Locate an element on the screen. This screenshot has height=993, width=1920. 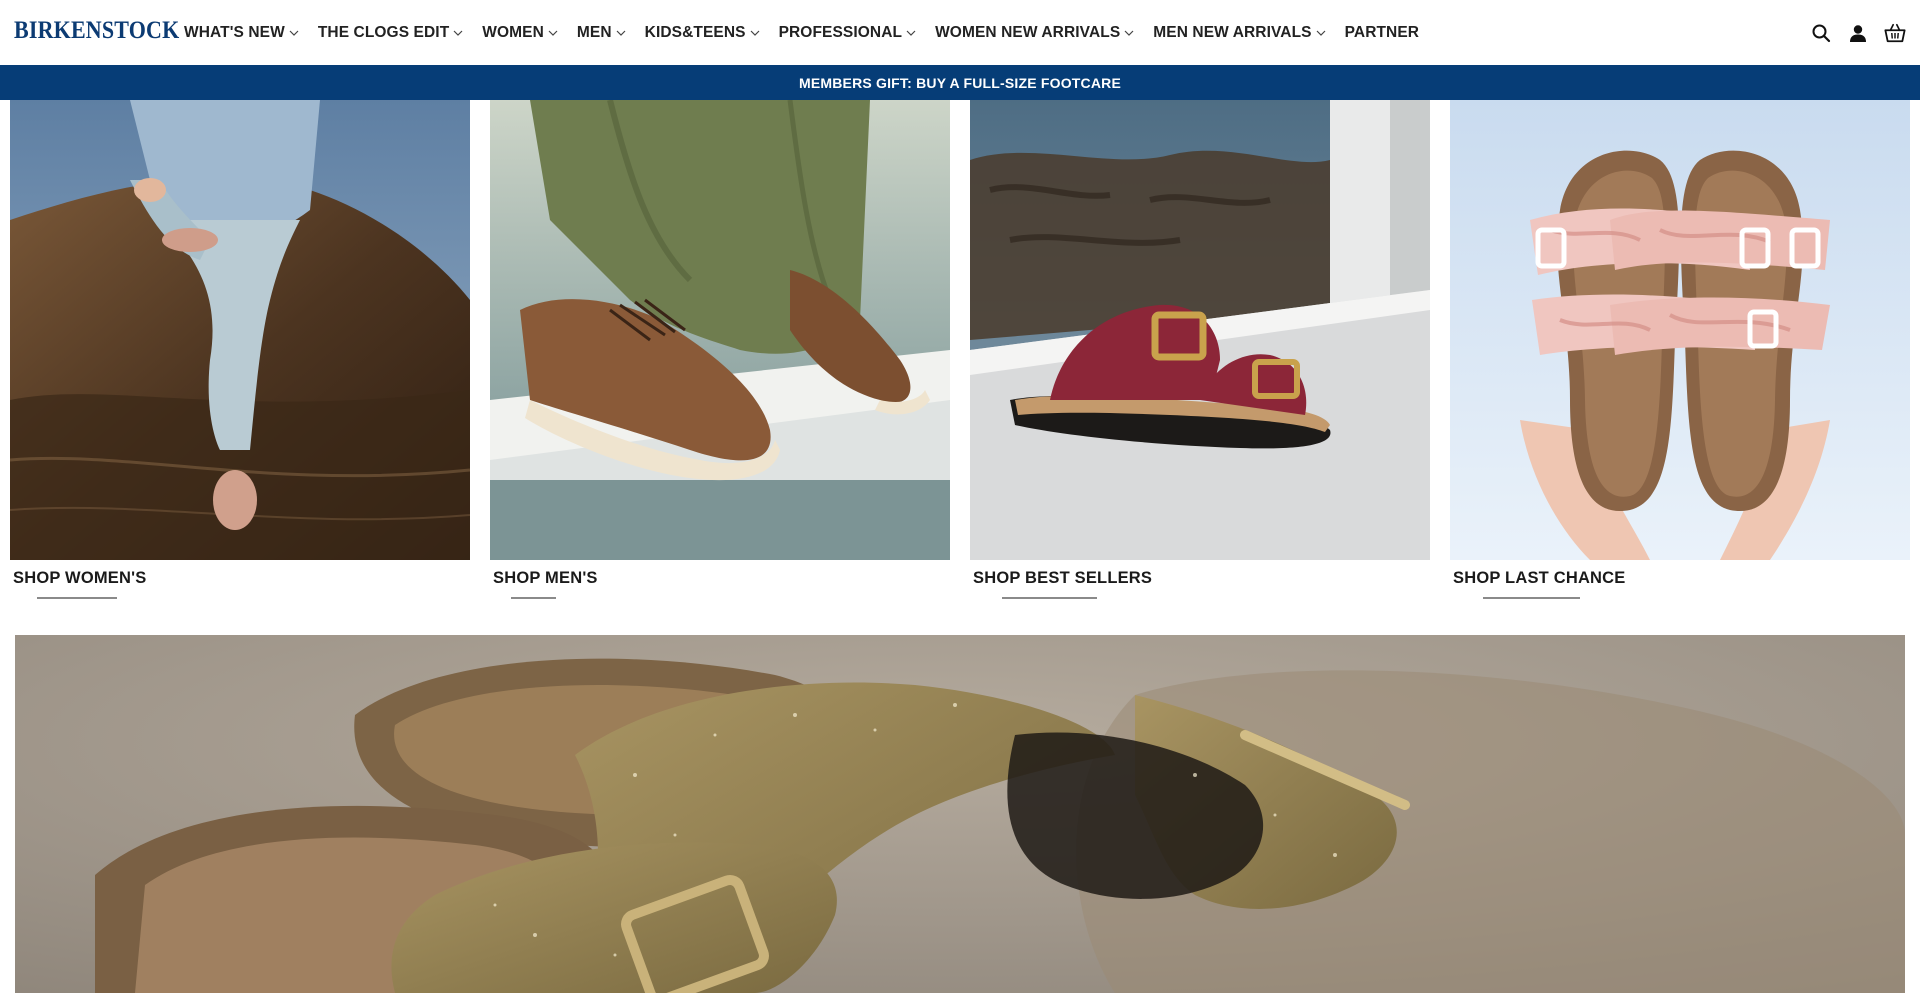
category-image-last-chance is located at coordinates (1680, 330).